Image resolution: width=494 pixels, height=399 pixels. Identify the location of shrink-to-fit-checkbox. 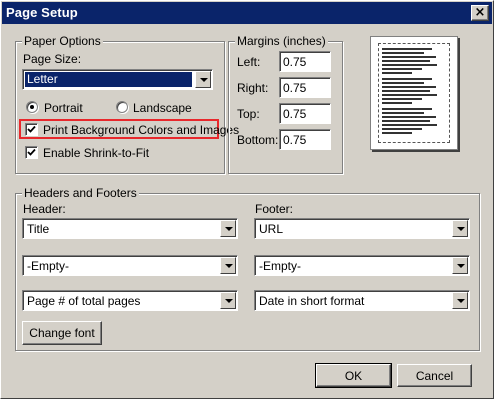
(31, 152).